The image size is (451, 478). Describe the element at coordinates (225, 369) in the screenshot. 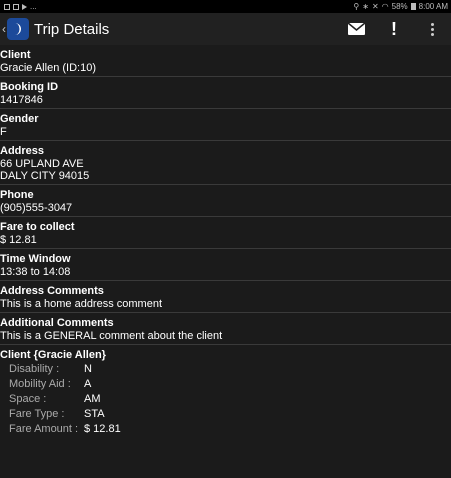

I see `detail-row-disability: Disability : N` at that location.